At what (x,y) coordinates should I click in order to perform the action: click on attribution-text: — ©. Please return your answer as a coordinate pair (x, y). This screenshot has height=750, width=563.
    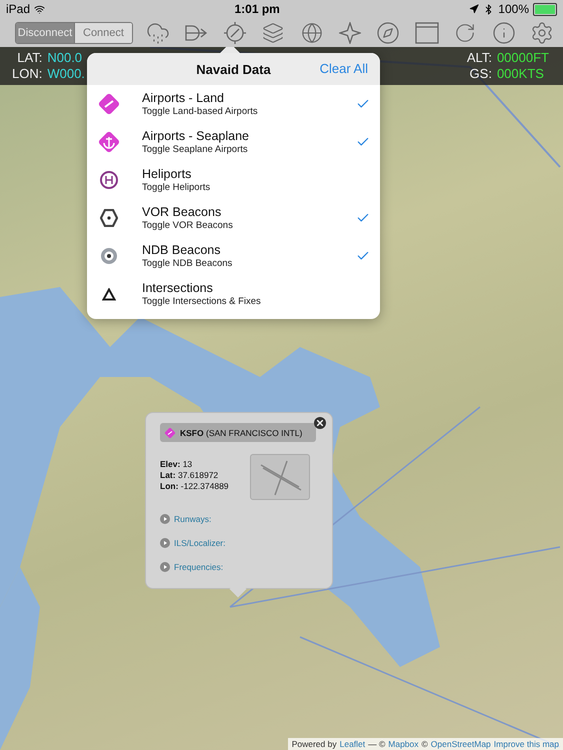
    Looking at the image, I should click on (377, 744).